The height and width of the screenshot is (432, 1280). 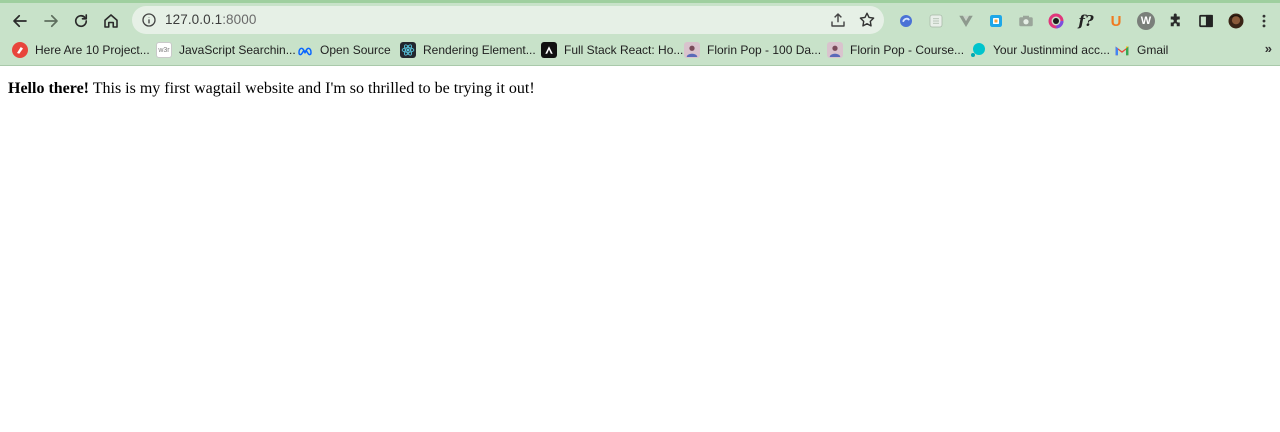 What do you see at coordinates (408, 50) in the screenshot?
I see `react-icon` at bounding box center [408, 50].